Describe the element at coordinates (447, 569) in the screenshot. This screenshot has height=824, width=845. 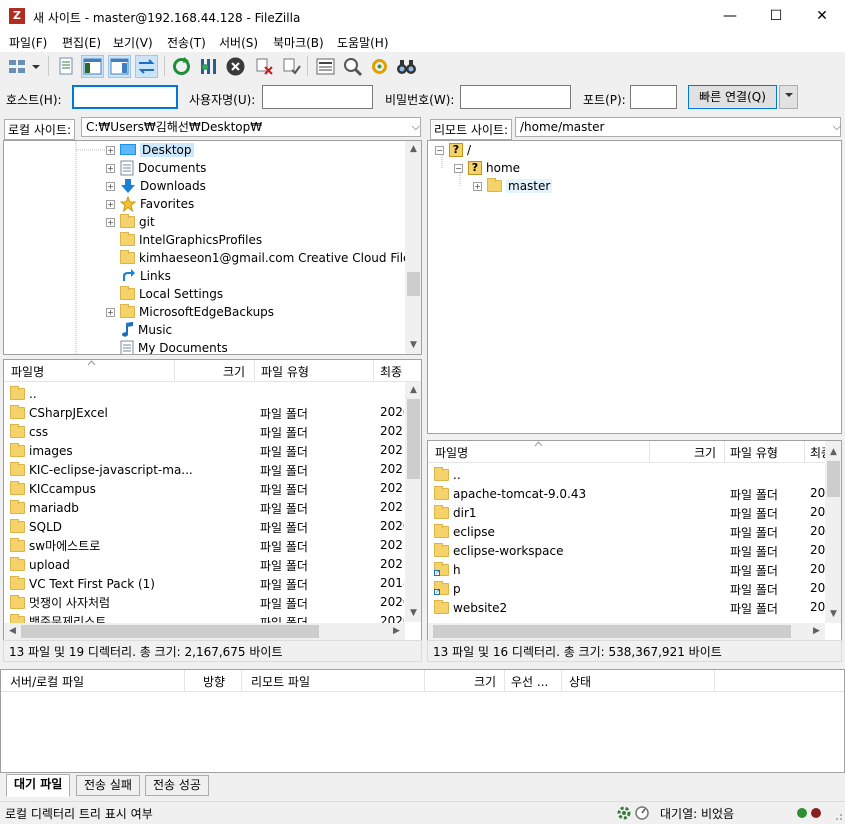
I see `remote-file-row: ↗ h` at that location.